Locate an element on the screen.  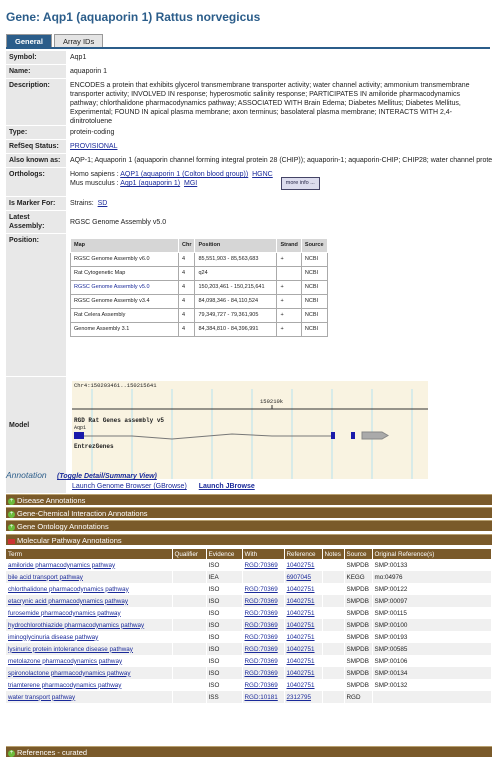
tab-general: General is located at coordinates (29, 40).